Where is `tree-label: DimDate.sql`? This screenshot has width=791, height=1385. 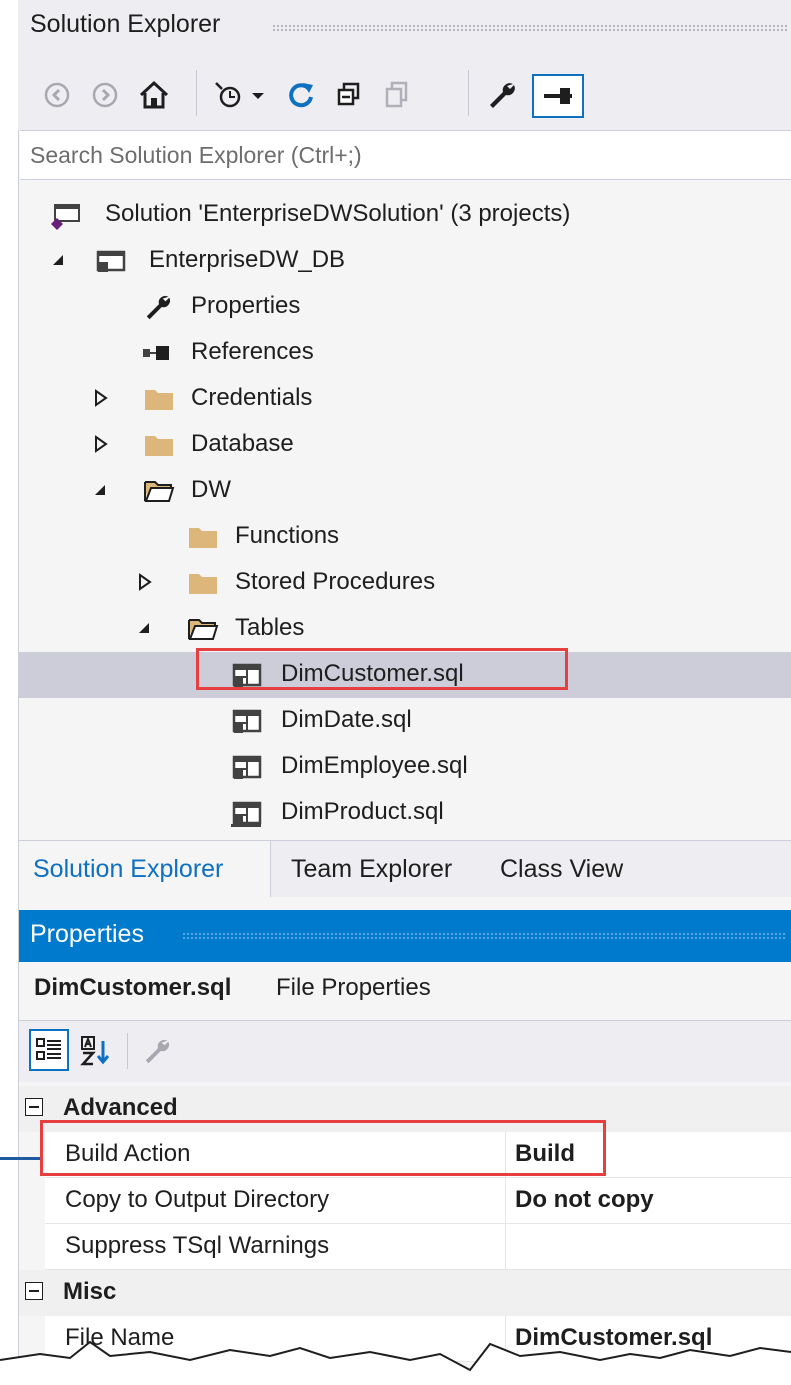
tree-label: DimDate.sql is located at coordinates (346, 719).